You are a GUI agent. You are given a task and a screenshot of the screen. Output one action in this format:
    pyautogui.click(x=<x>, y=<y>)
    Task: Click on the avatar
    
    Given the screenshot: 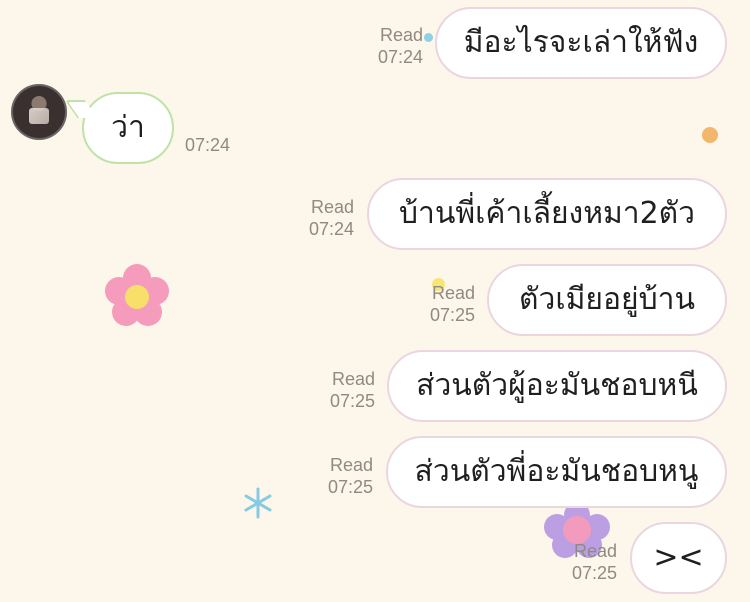 What is the action you would take?
    pyautogui.click(x=39, y=112)
    